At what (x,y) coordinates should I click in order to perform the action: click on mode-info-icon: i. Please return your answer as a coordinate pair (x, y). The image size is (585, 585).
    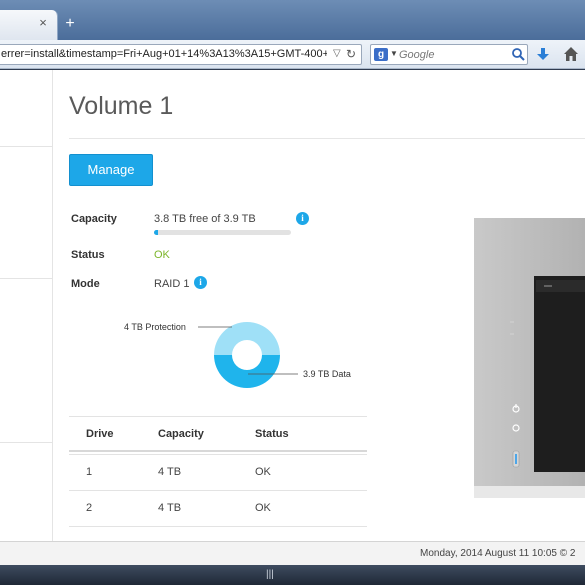
    Looking at the image, I should click on (200, 282).